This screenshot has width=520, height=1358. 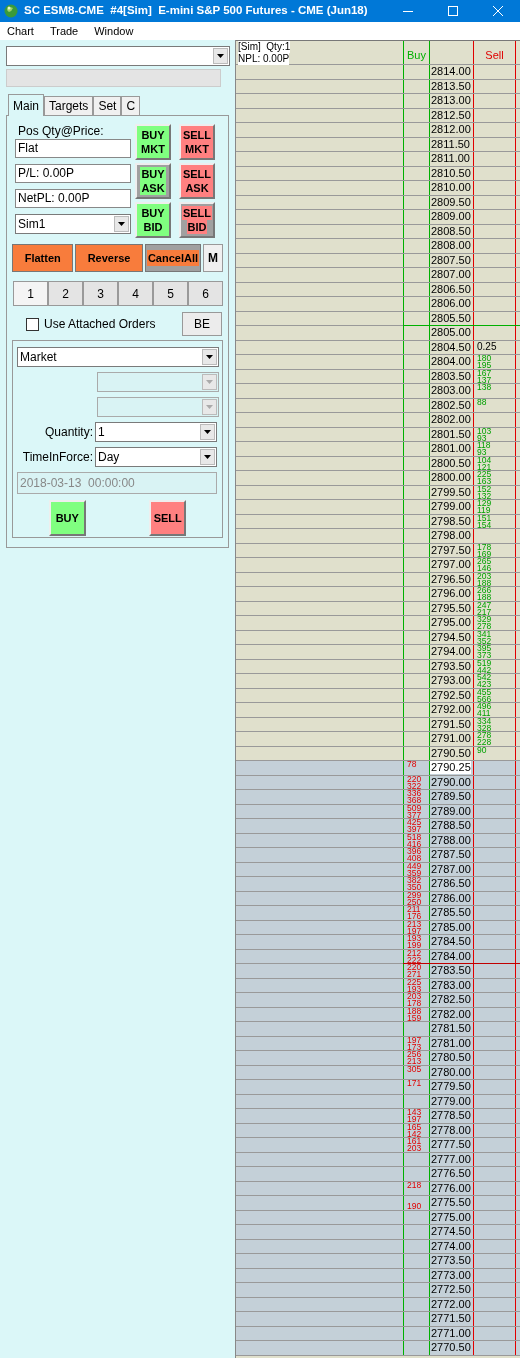 I want to click on tab: C, so click(x=131, y=105).